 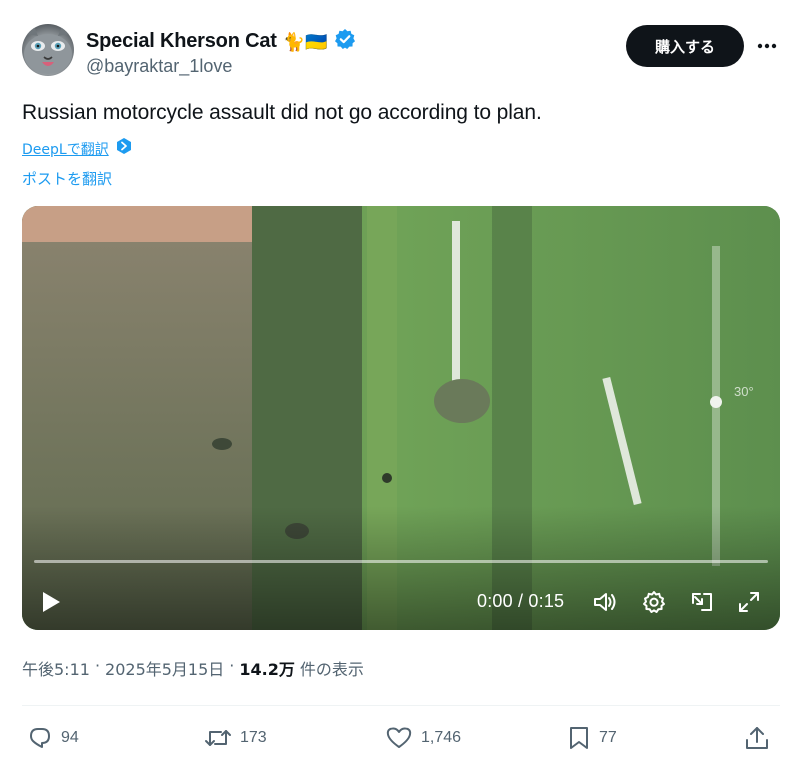 I want to click on settings-icon, so click(x=654, y=602).